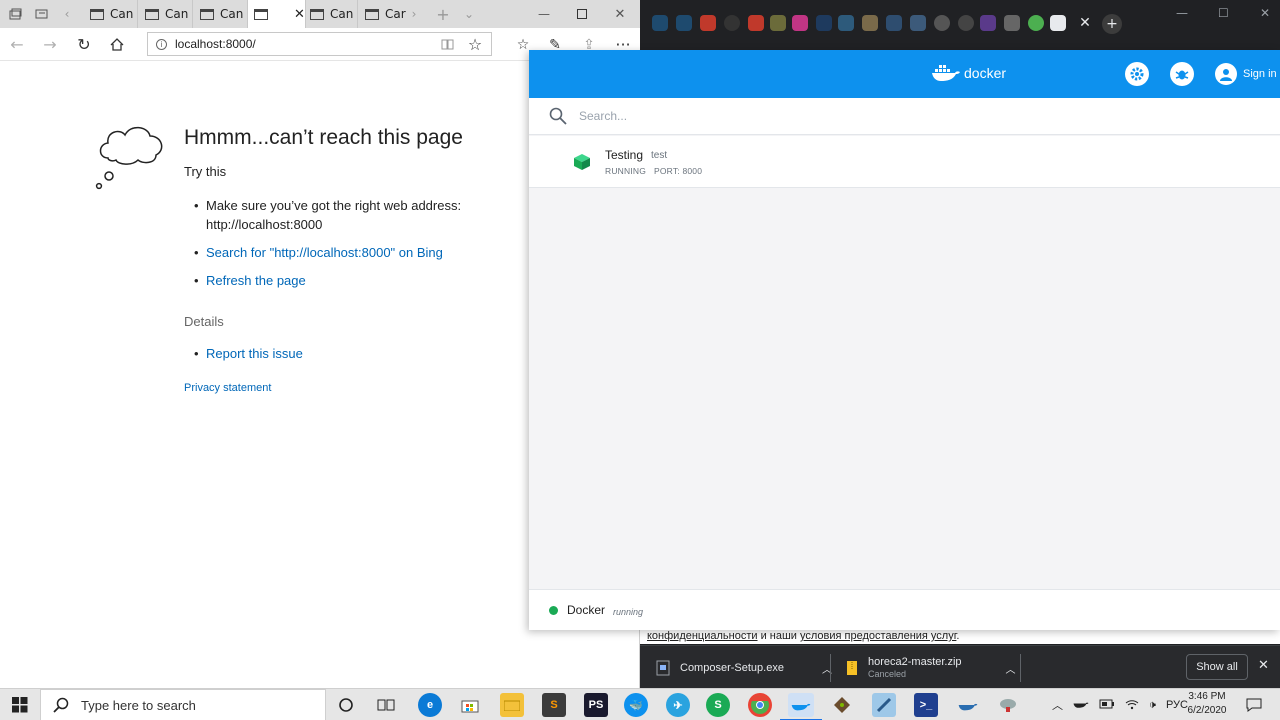 Image resolution: width=1280 pixels, height=720 pixels. I want to click on show-all-downloads-button: Show all, so click(1217, 667).